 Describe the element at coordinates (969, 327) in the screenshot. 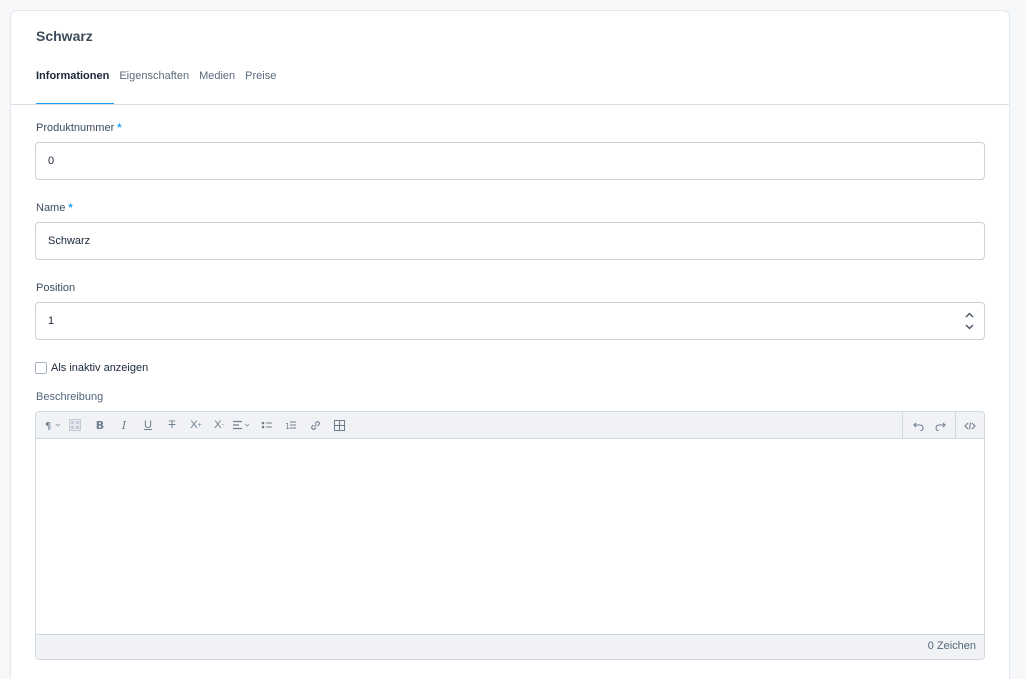

I see `chevron-down-icon` at that location.